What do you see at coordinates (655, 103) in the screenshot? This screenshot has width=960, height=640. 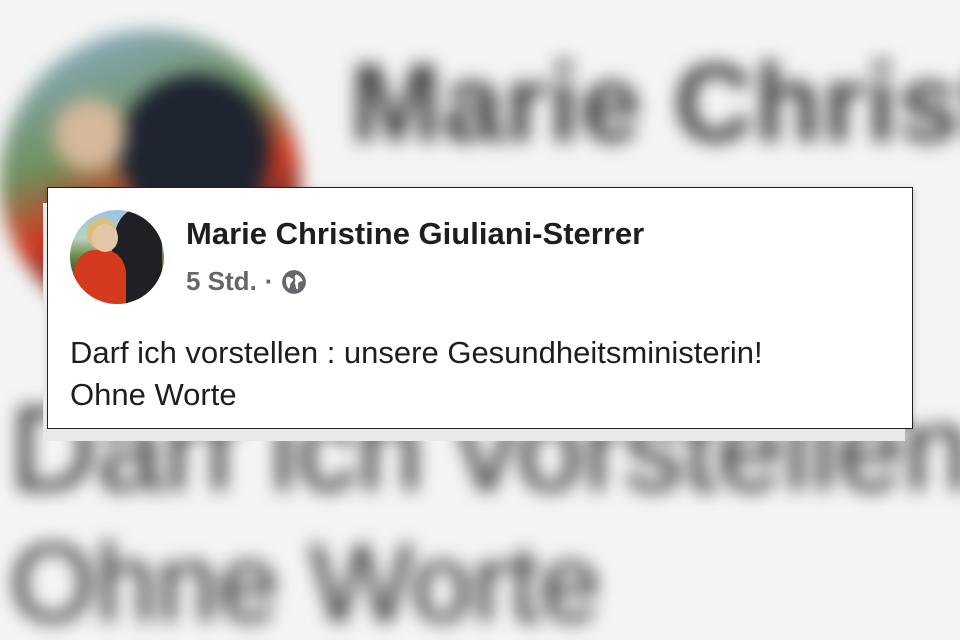 I see `blurred-author-name: Marie Christ` at bounding box center [655, 103].